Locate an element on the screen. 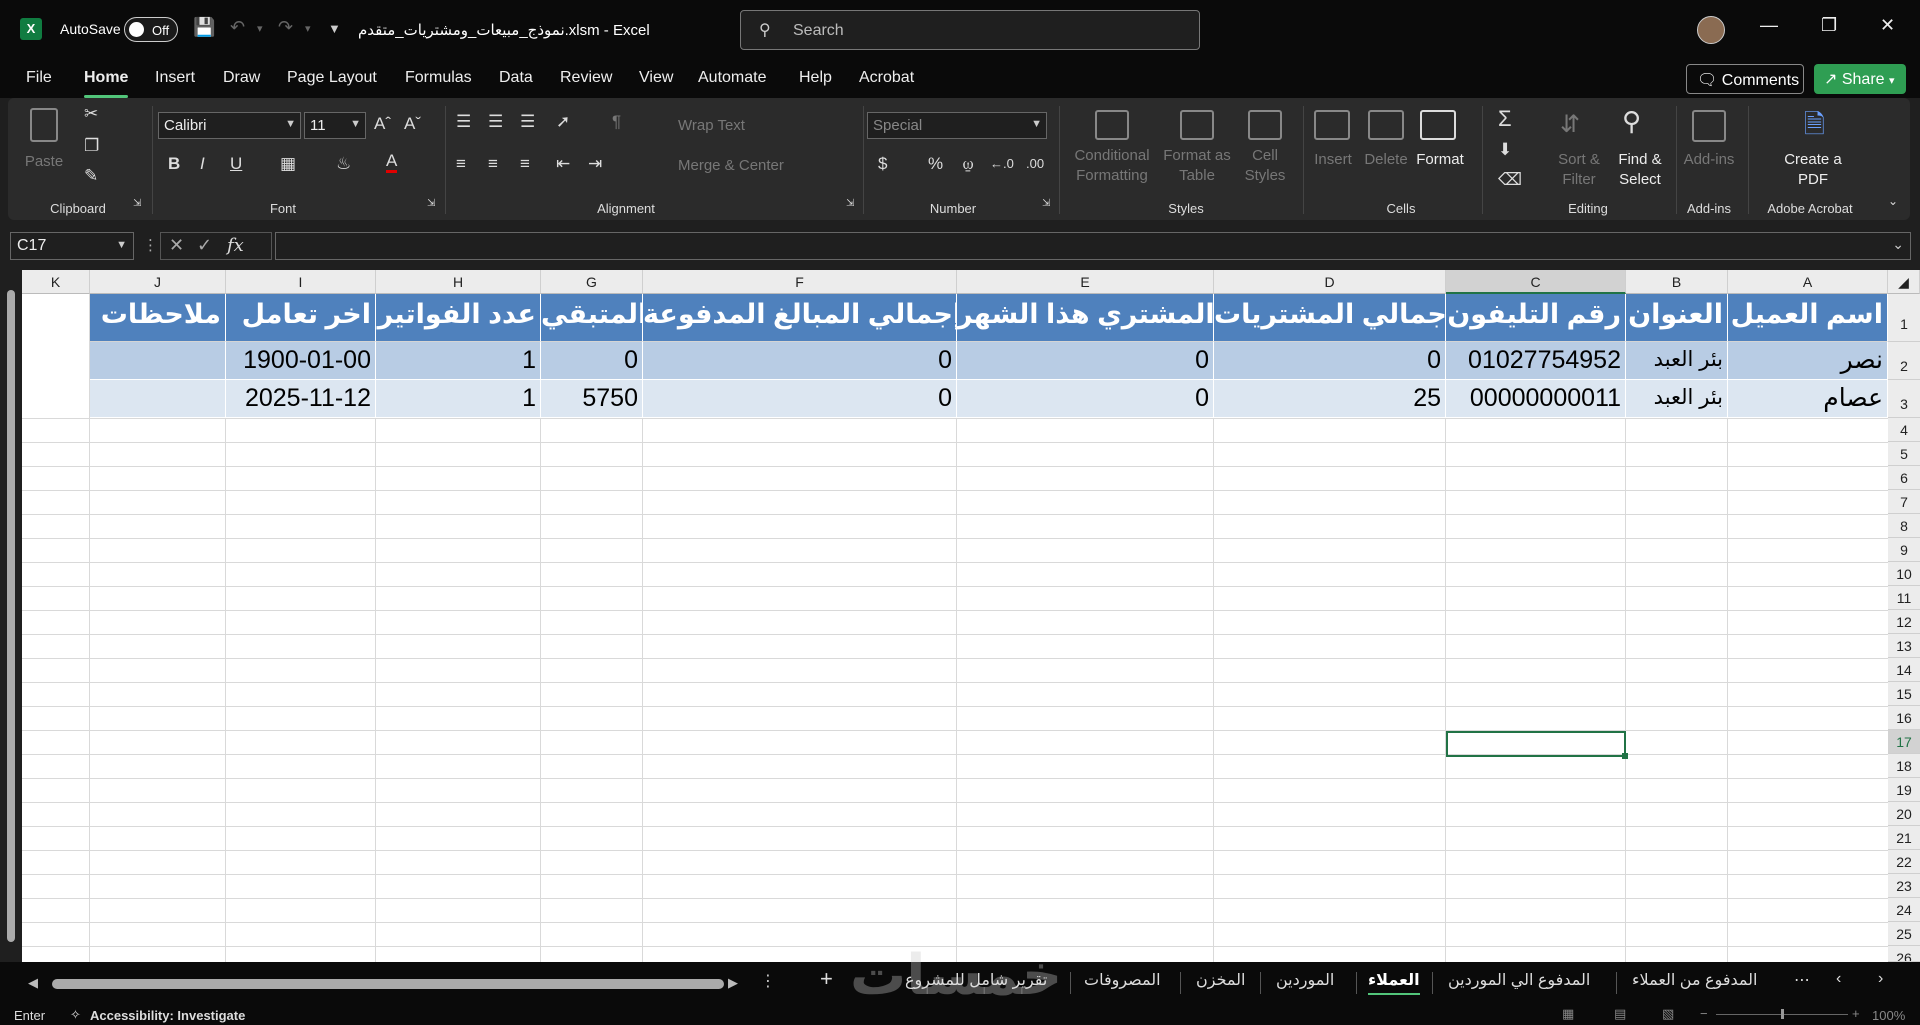  align-bottom-icon: ☰ is located at coordinates (527, 122).